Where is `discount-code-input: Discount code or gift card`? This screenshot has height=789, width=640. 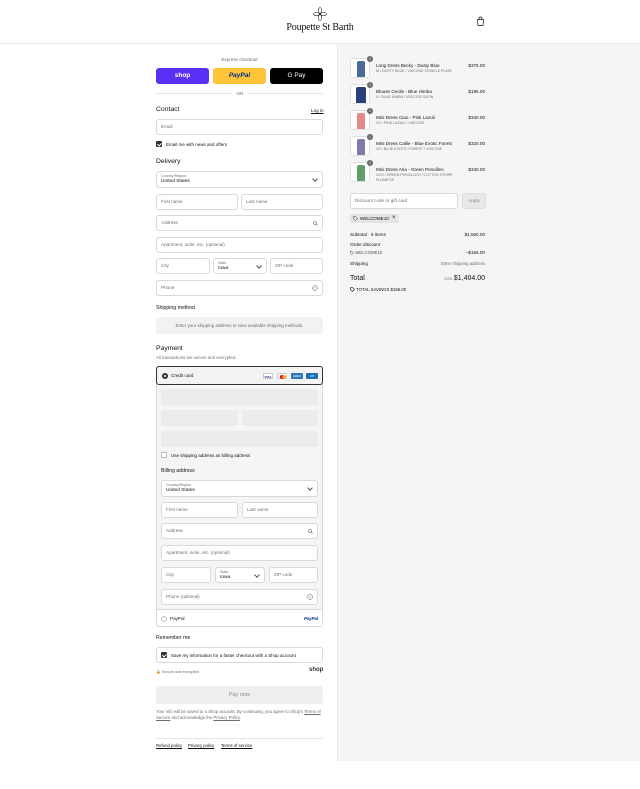
discount-code-input: Discount code or gift card is located at coordinates (404, 201).